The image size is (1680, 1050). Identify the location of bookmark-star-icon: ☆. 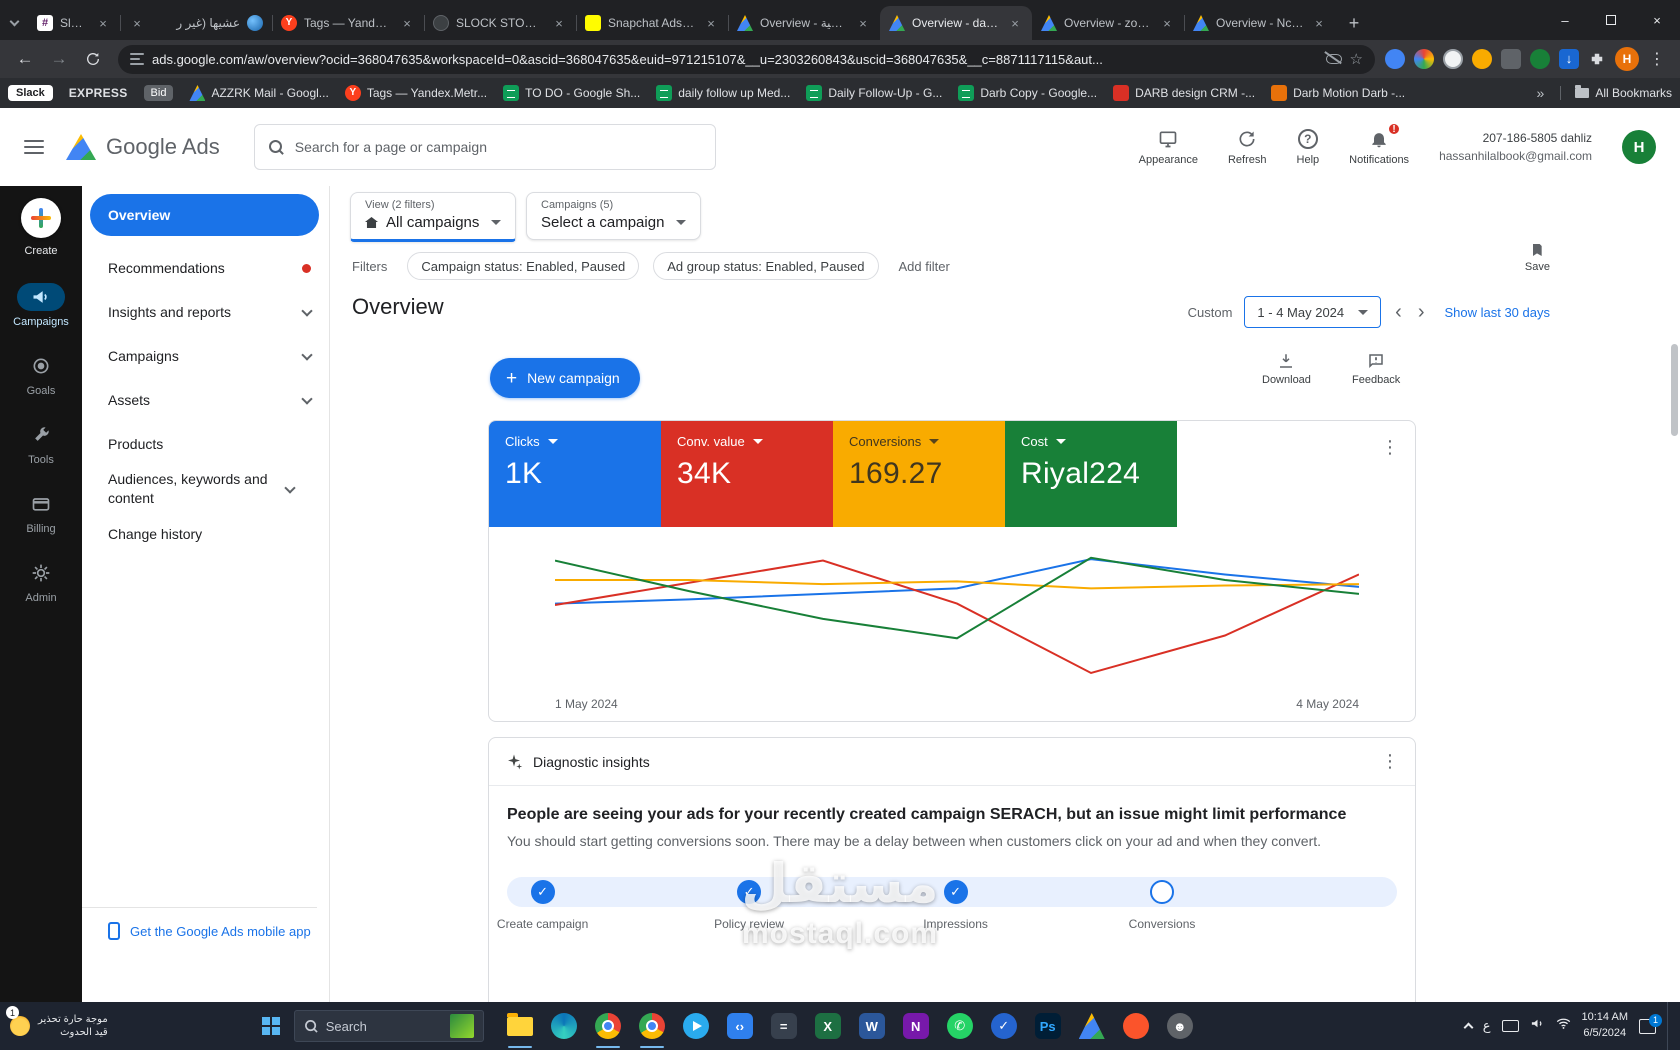
(1356, 59).